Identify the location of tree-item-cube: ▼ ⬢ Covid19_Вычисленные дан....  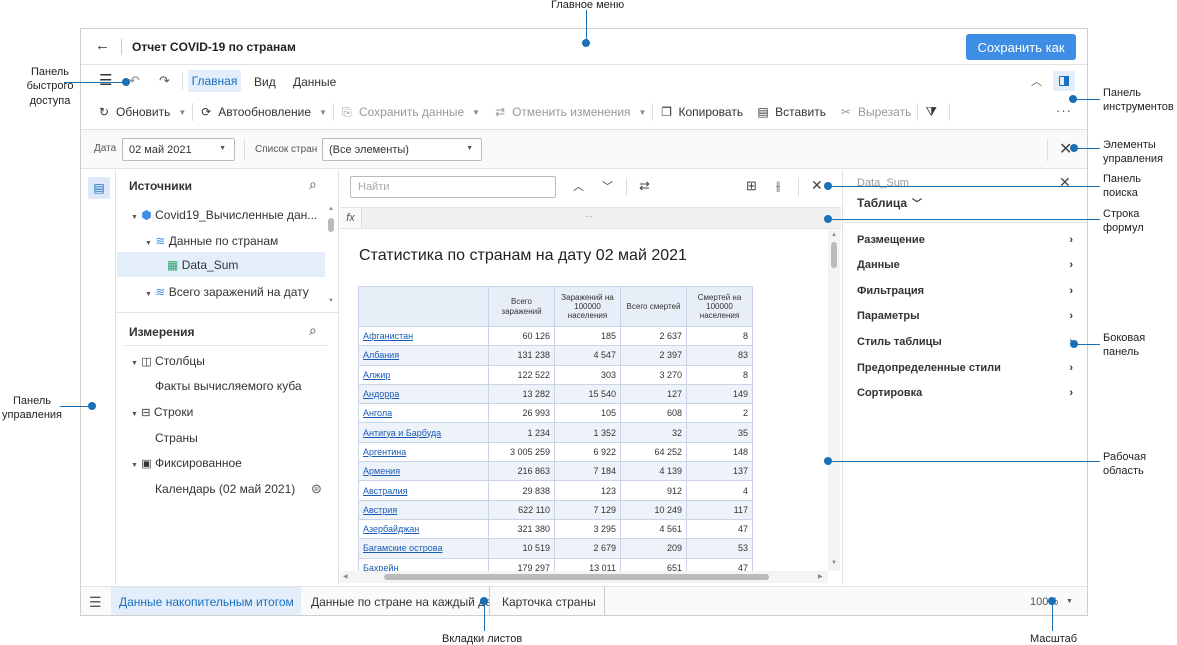
(224, 215).